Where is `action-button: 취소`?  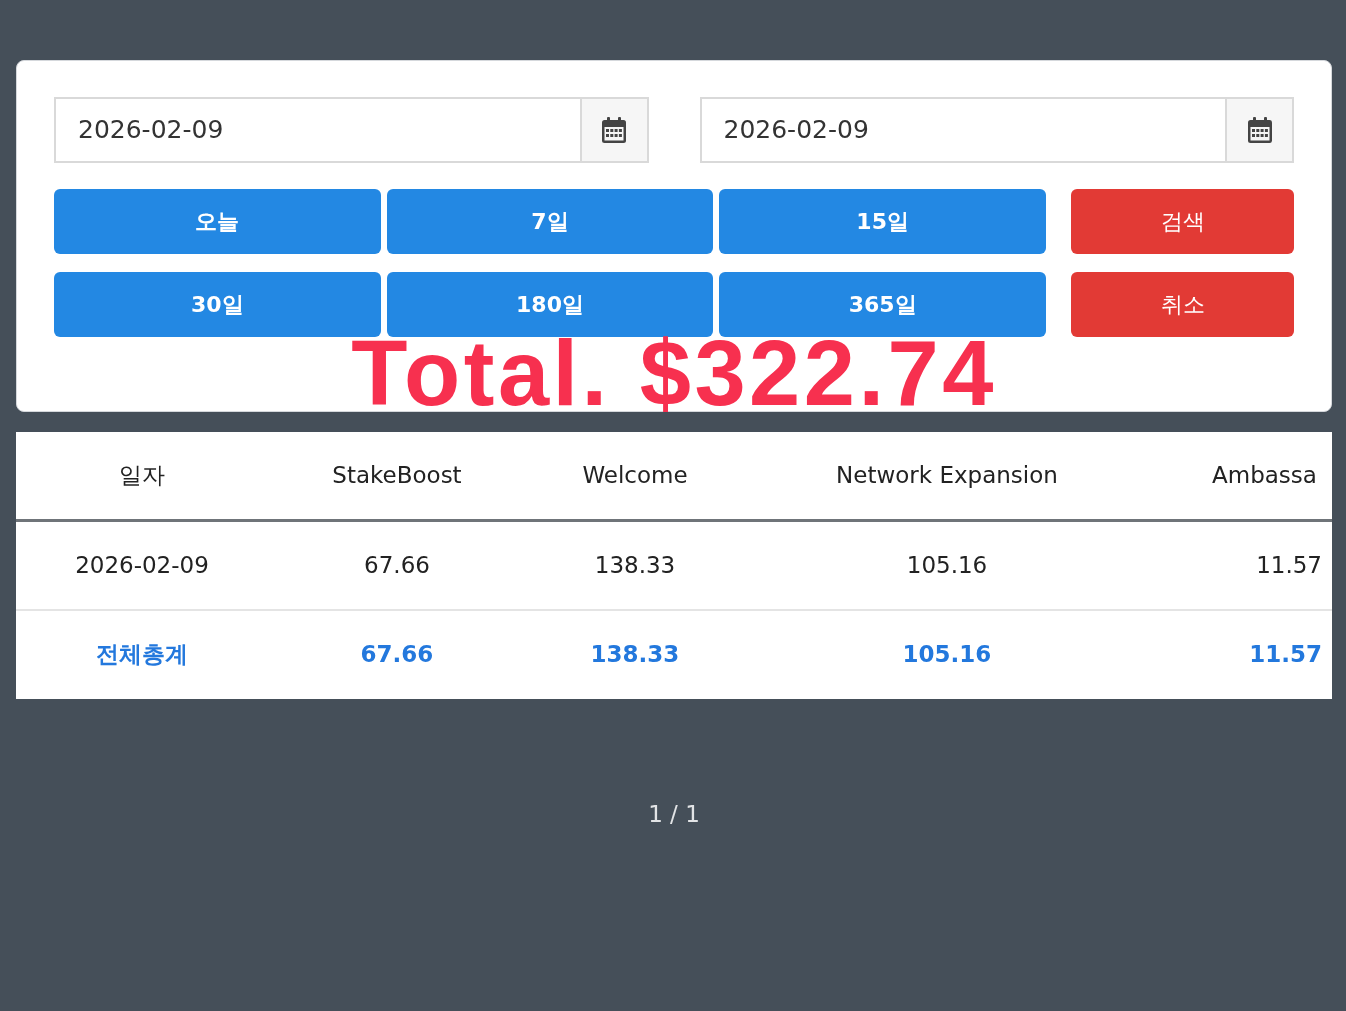
action-button: 취소 is located at coordinates (1182, 304).